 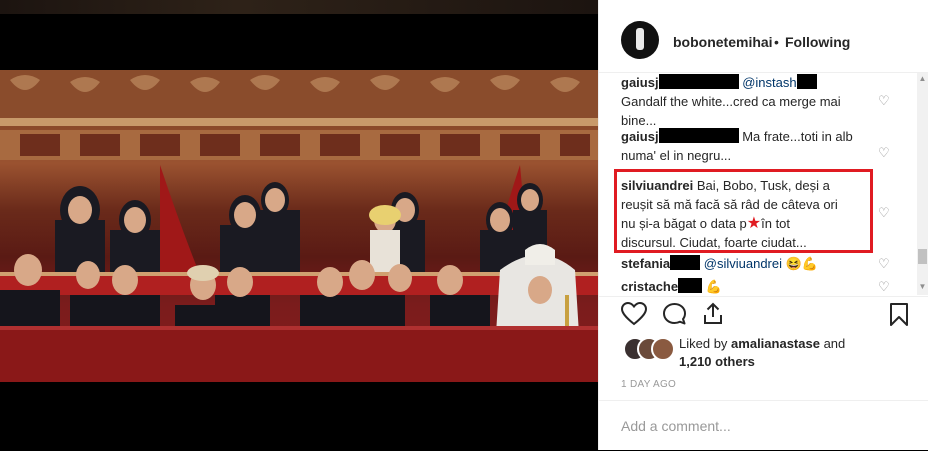 I want to click on bookmark-icon, so click(x=899, y=314).